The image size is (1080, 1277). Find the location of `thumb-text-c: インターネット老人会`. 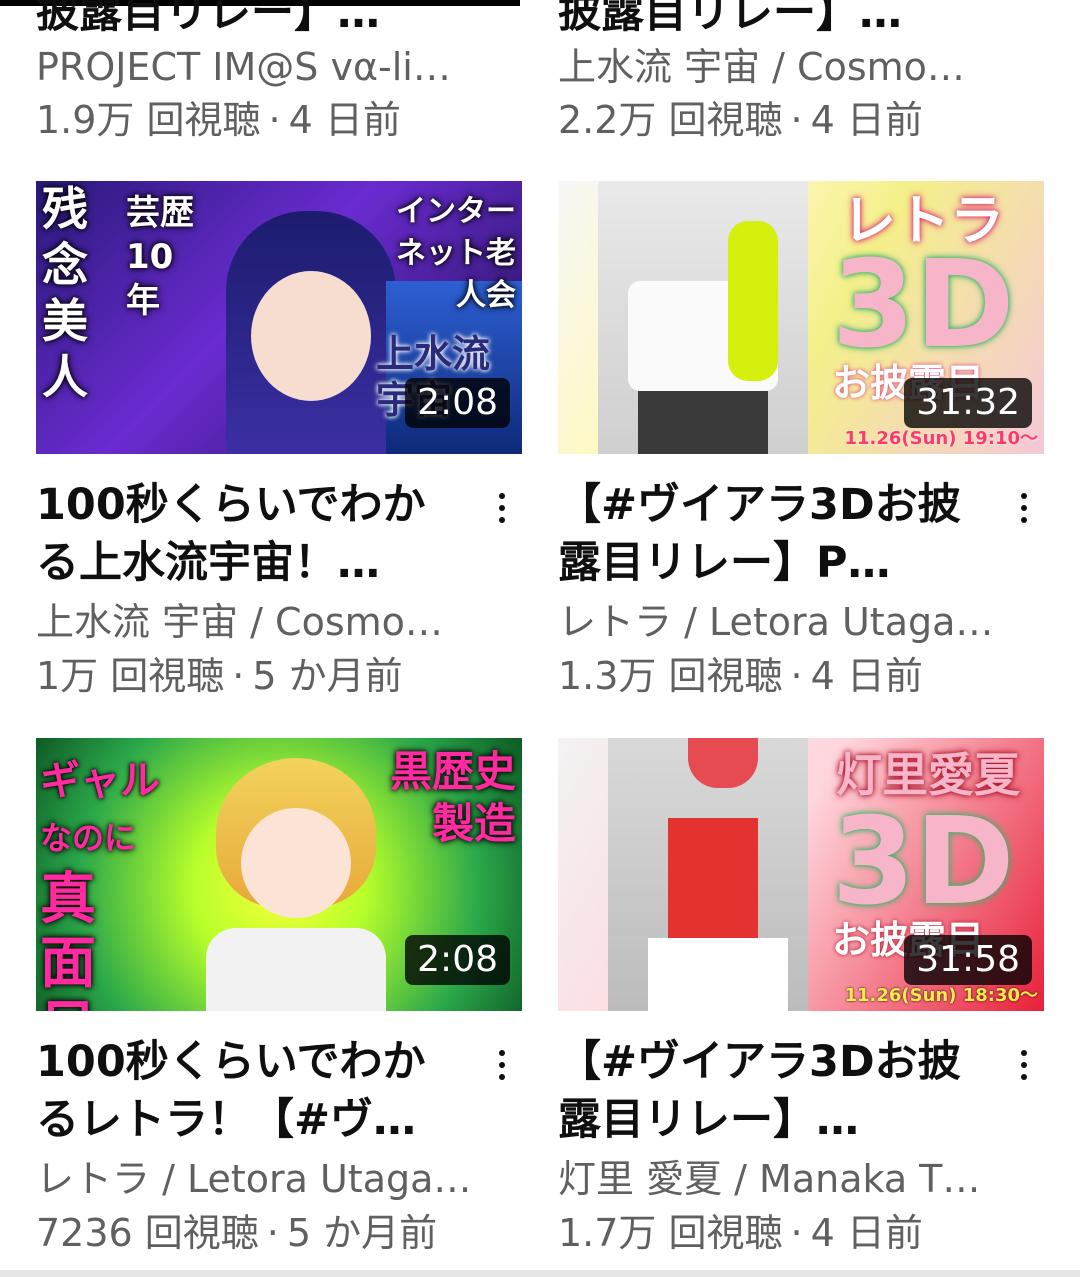

thumb-text-c: インターネット老人会 is located at coordinates (456, 253).